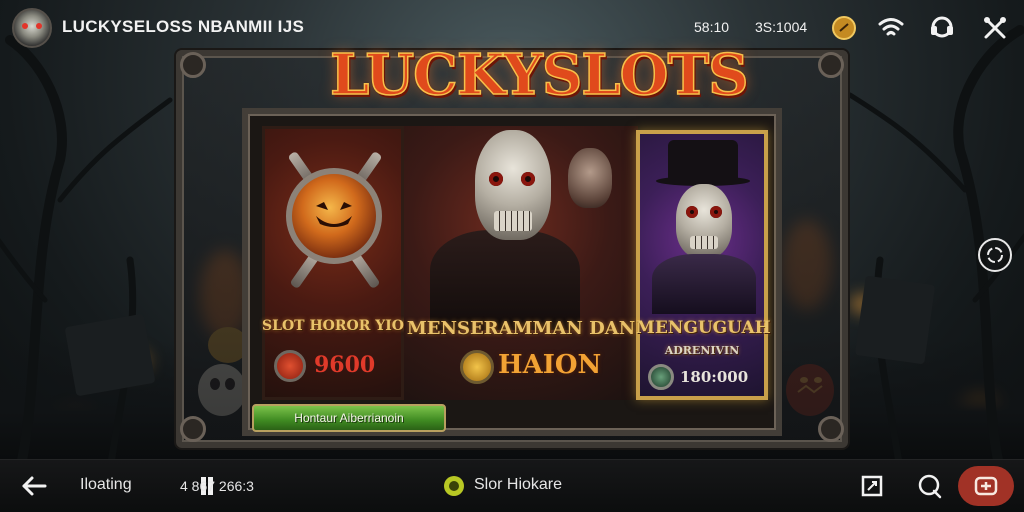 Image resolution: width=1024 pixels, height=512 pixels. What do you see at coordinates (702, 350) in the screenshot?
I see `card-title-line2: ADRENIVIN` at bounding box center [702, 350].